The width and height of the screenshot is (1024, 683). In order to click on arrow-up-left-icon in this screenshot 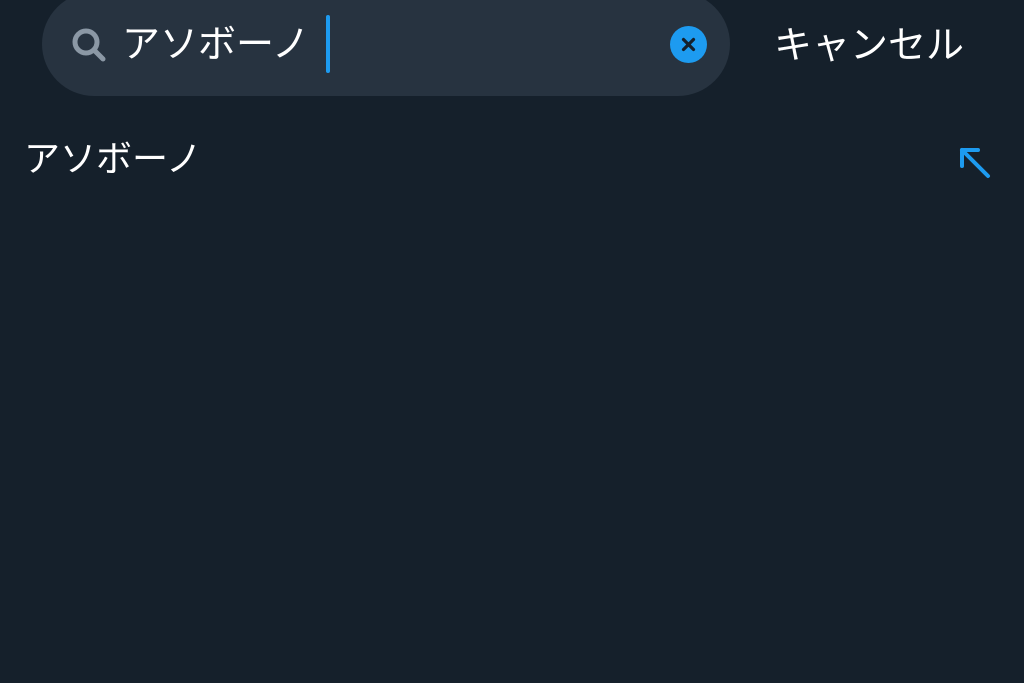, I will do `click(975, 163)`.